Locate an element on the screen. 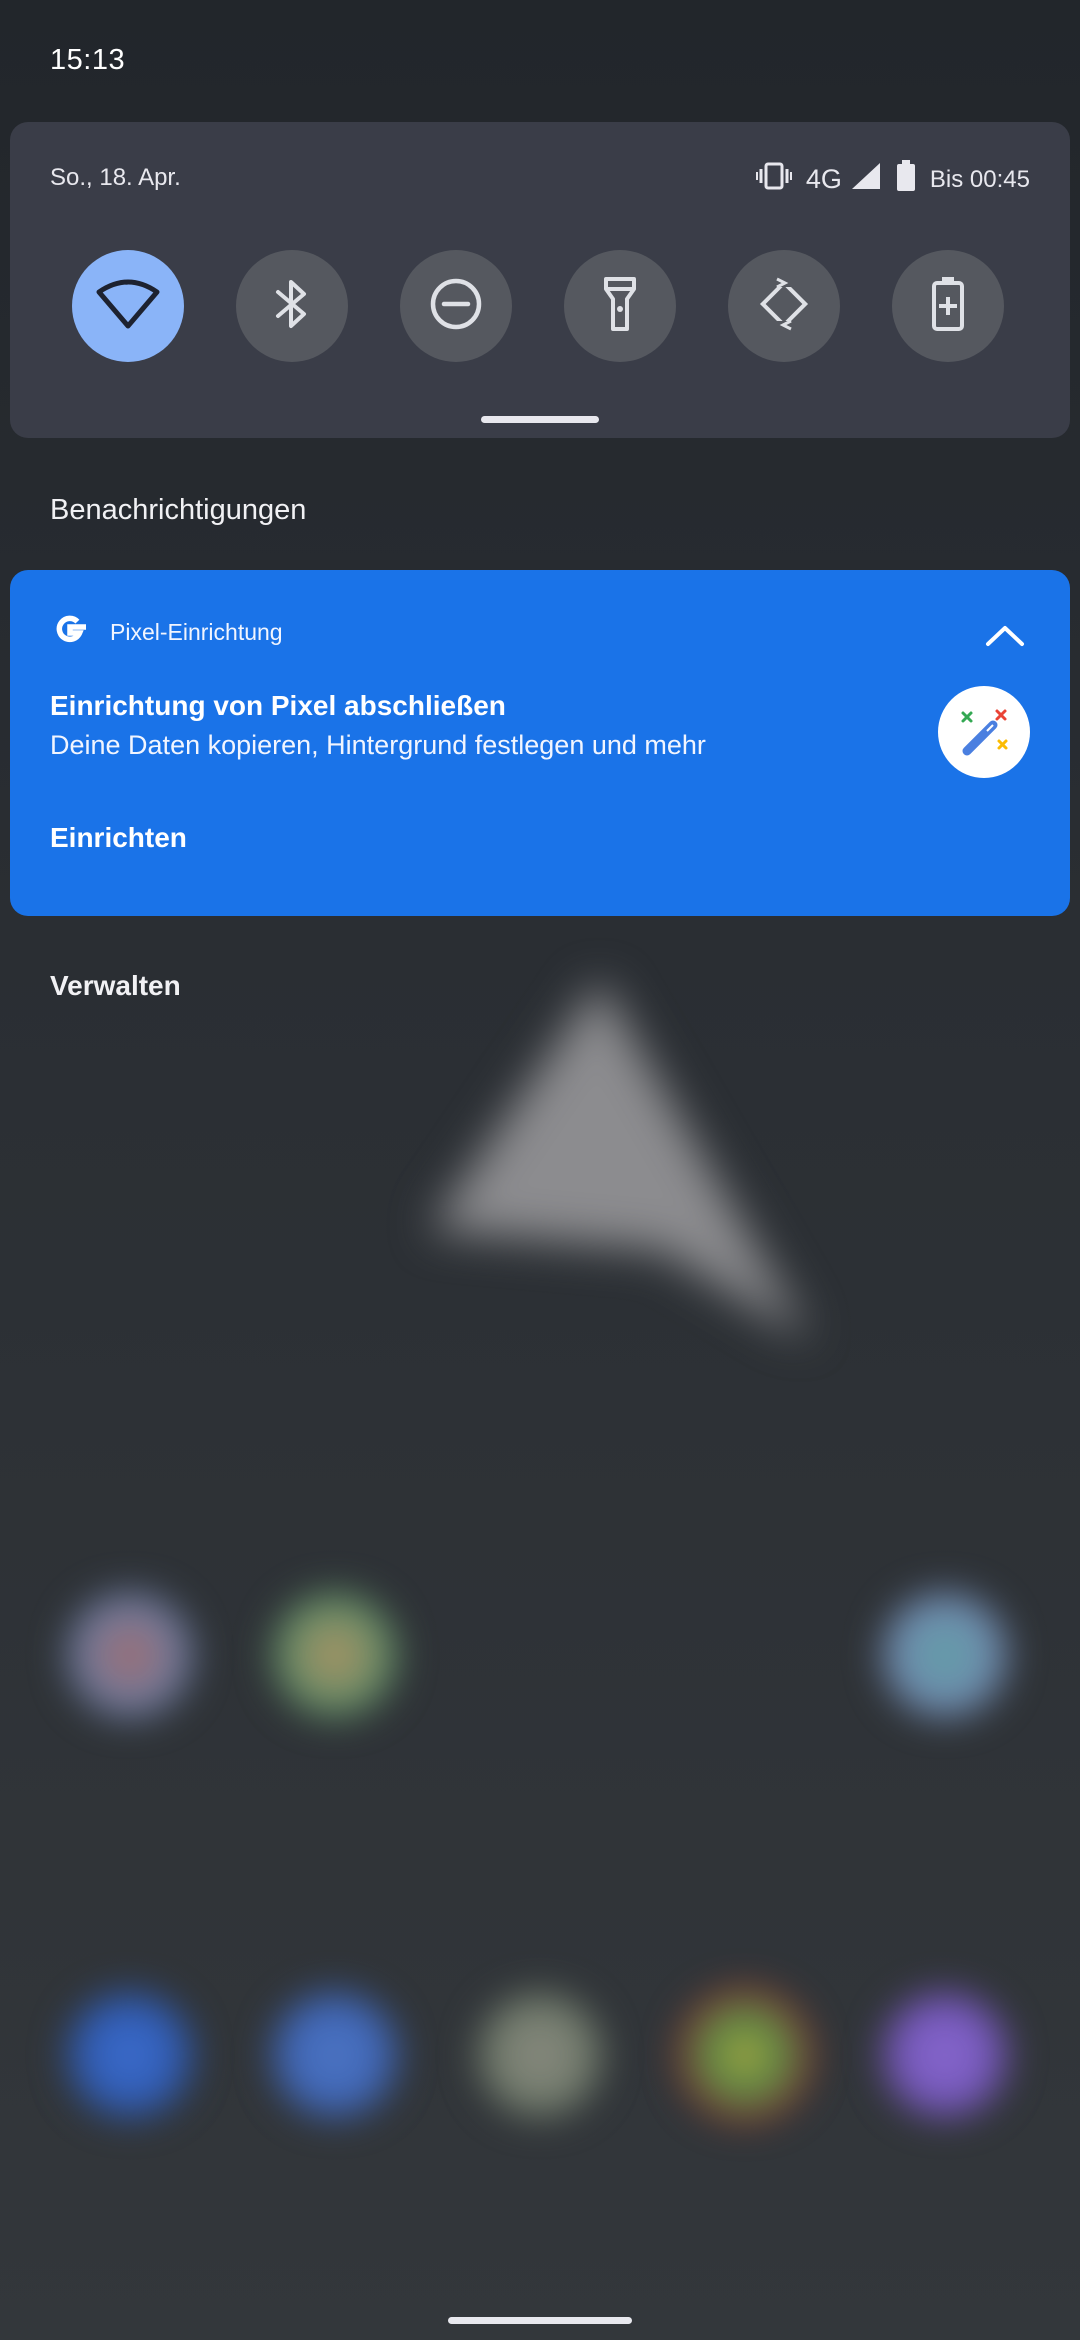  battery-icon is located at coordinates (906, 179).